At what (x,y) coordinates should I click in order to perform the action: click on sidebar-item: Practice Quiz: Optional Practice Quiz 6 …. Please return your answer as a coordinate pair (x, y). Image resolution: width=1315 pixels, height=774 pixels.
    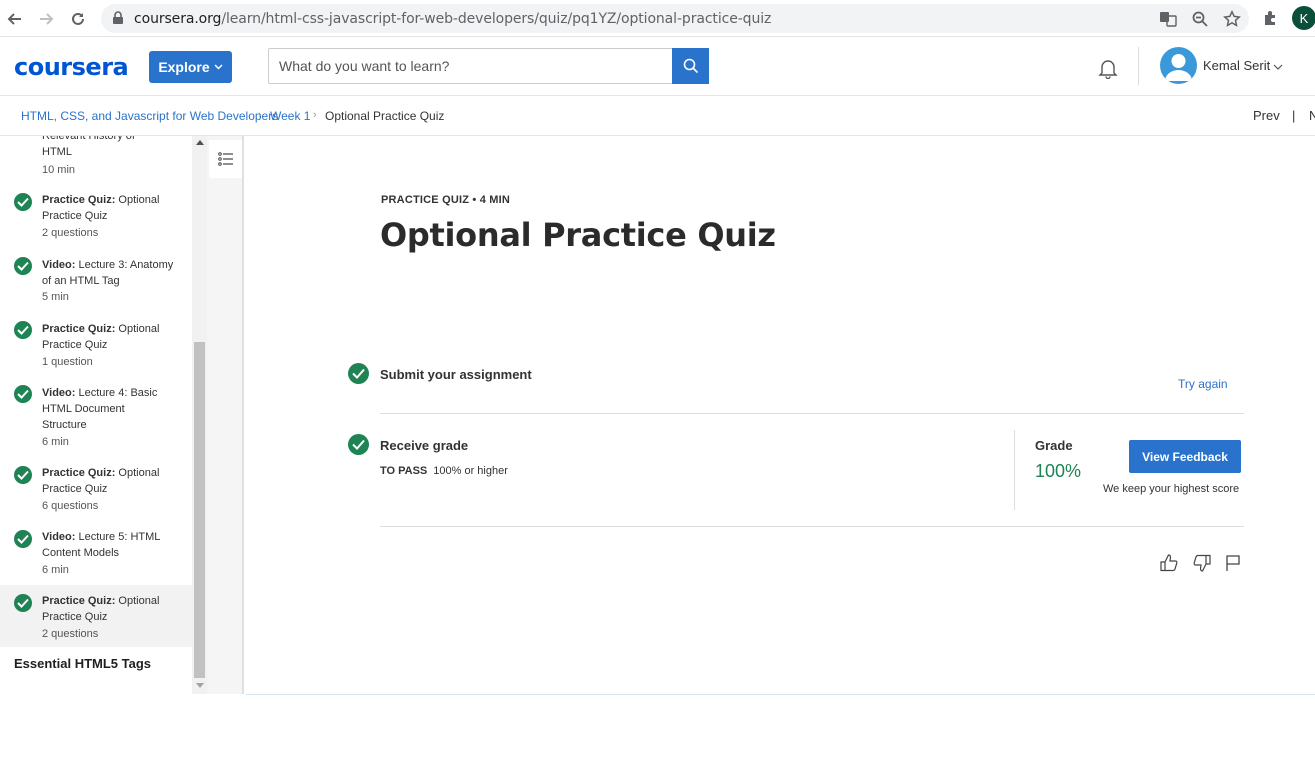
    Looking at the image, I should click on (96, 489).